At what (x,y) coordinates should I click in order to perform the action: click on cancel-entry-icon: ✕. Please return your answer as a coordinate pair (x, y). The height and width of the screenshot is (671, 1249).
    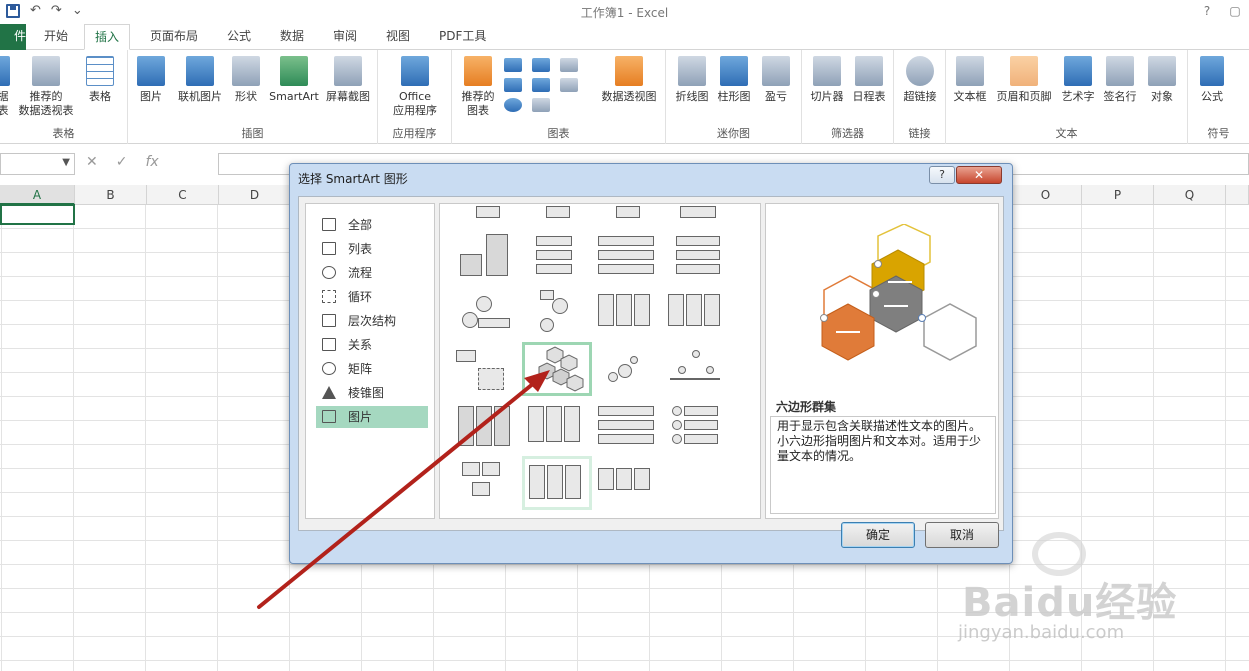
    Looking at the image, I should click on (92, 162).